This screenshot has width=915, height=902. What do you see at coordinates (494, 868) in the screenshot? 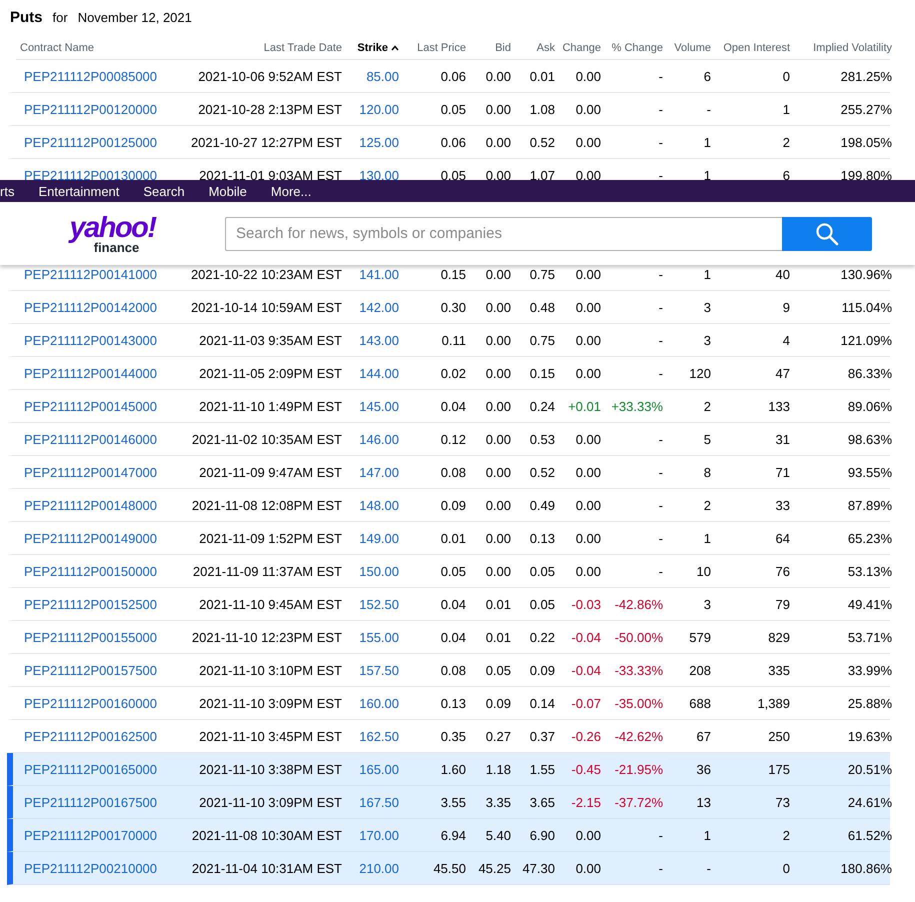
I see `table-cell-text: 45.25` at bounding box center [494, 868].